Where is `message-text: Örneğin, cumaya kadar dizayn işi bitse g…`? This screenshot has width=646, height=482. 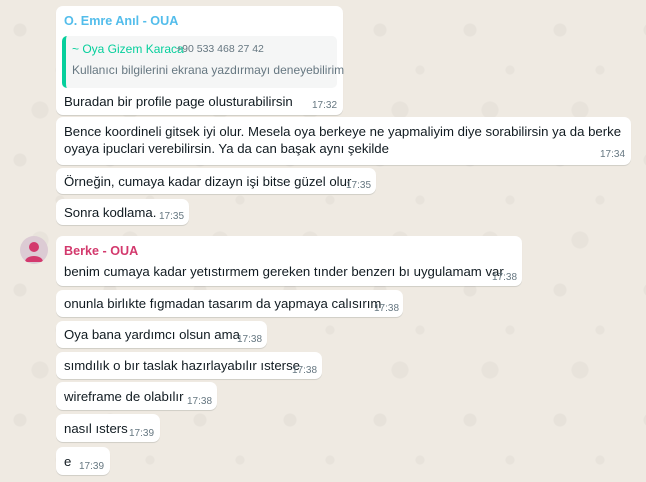 message-text: Örneğin, cumaya kadar dizayn işi bitse g… is located at coordinates (208, 181).